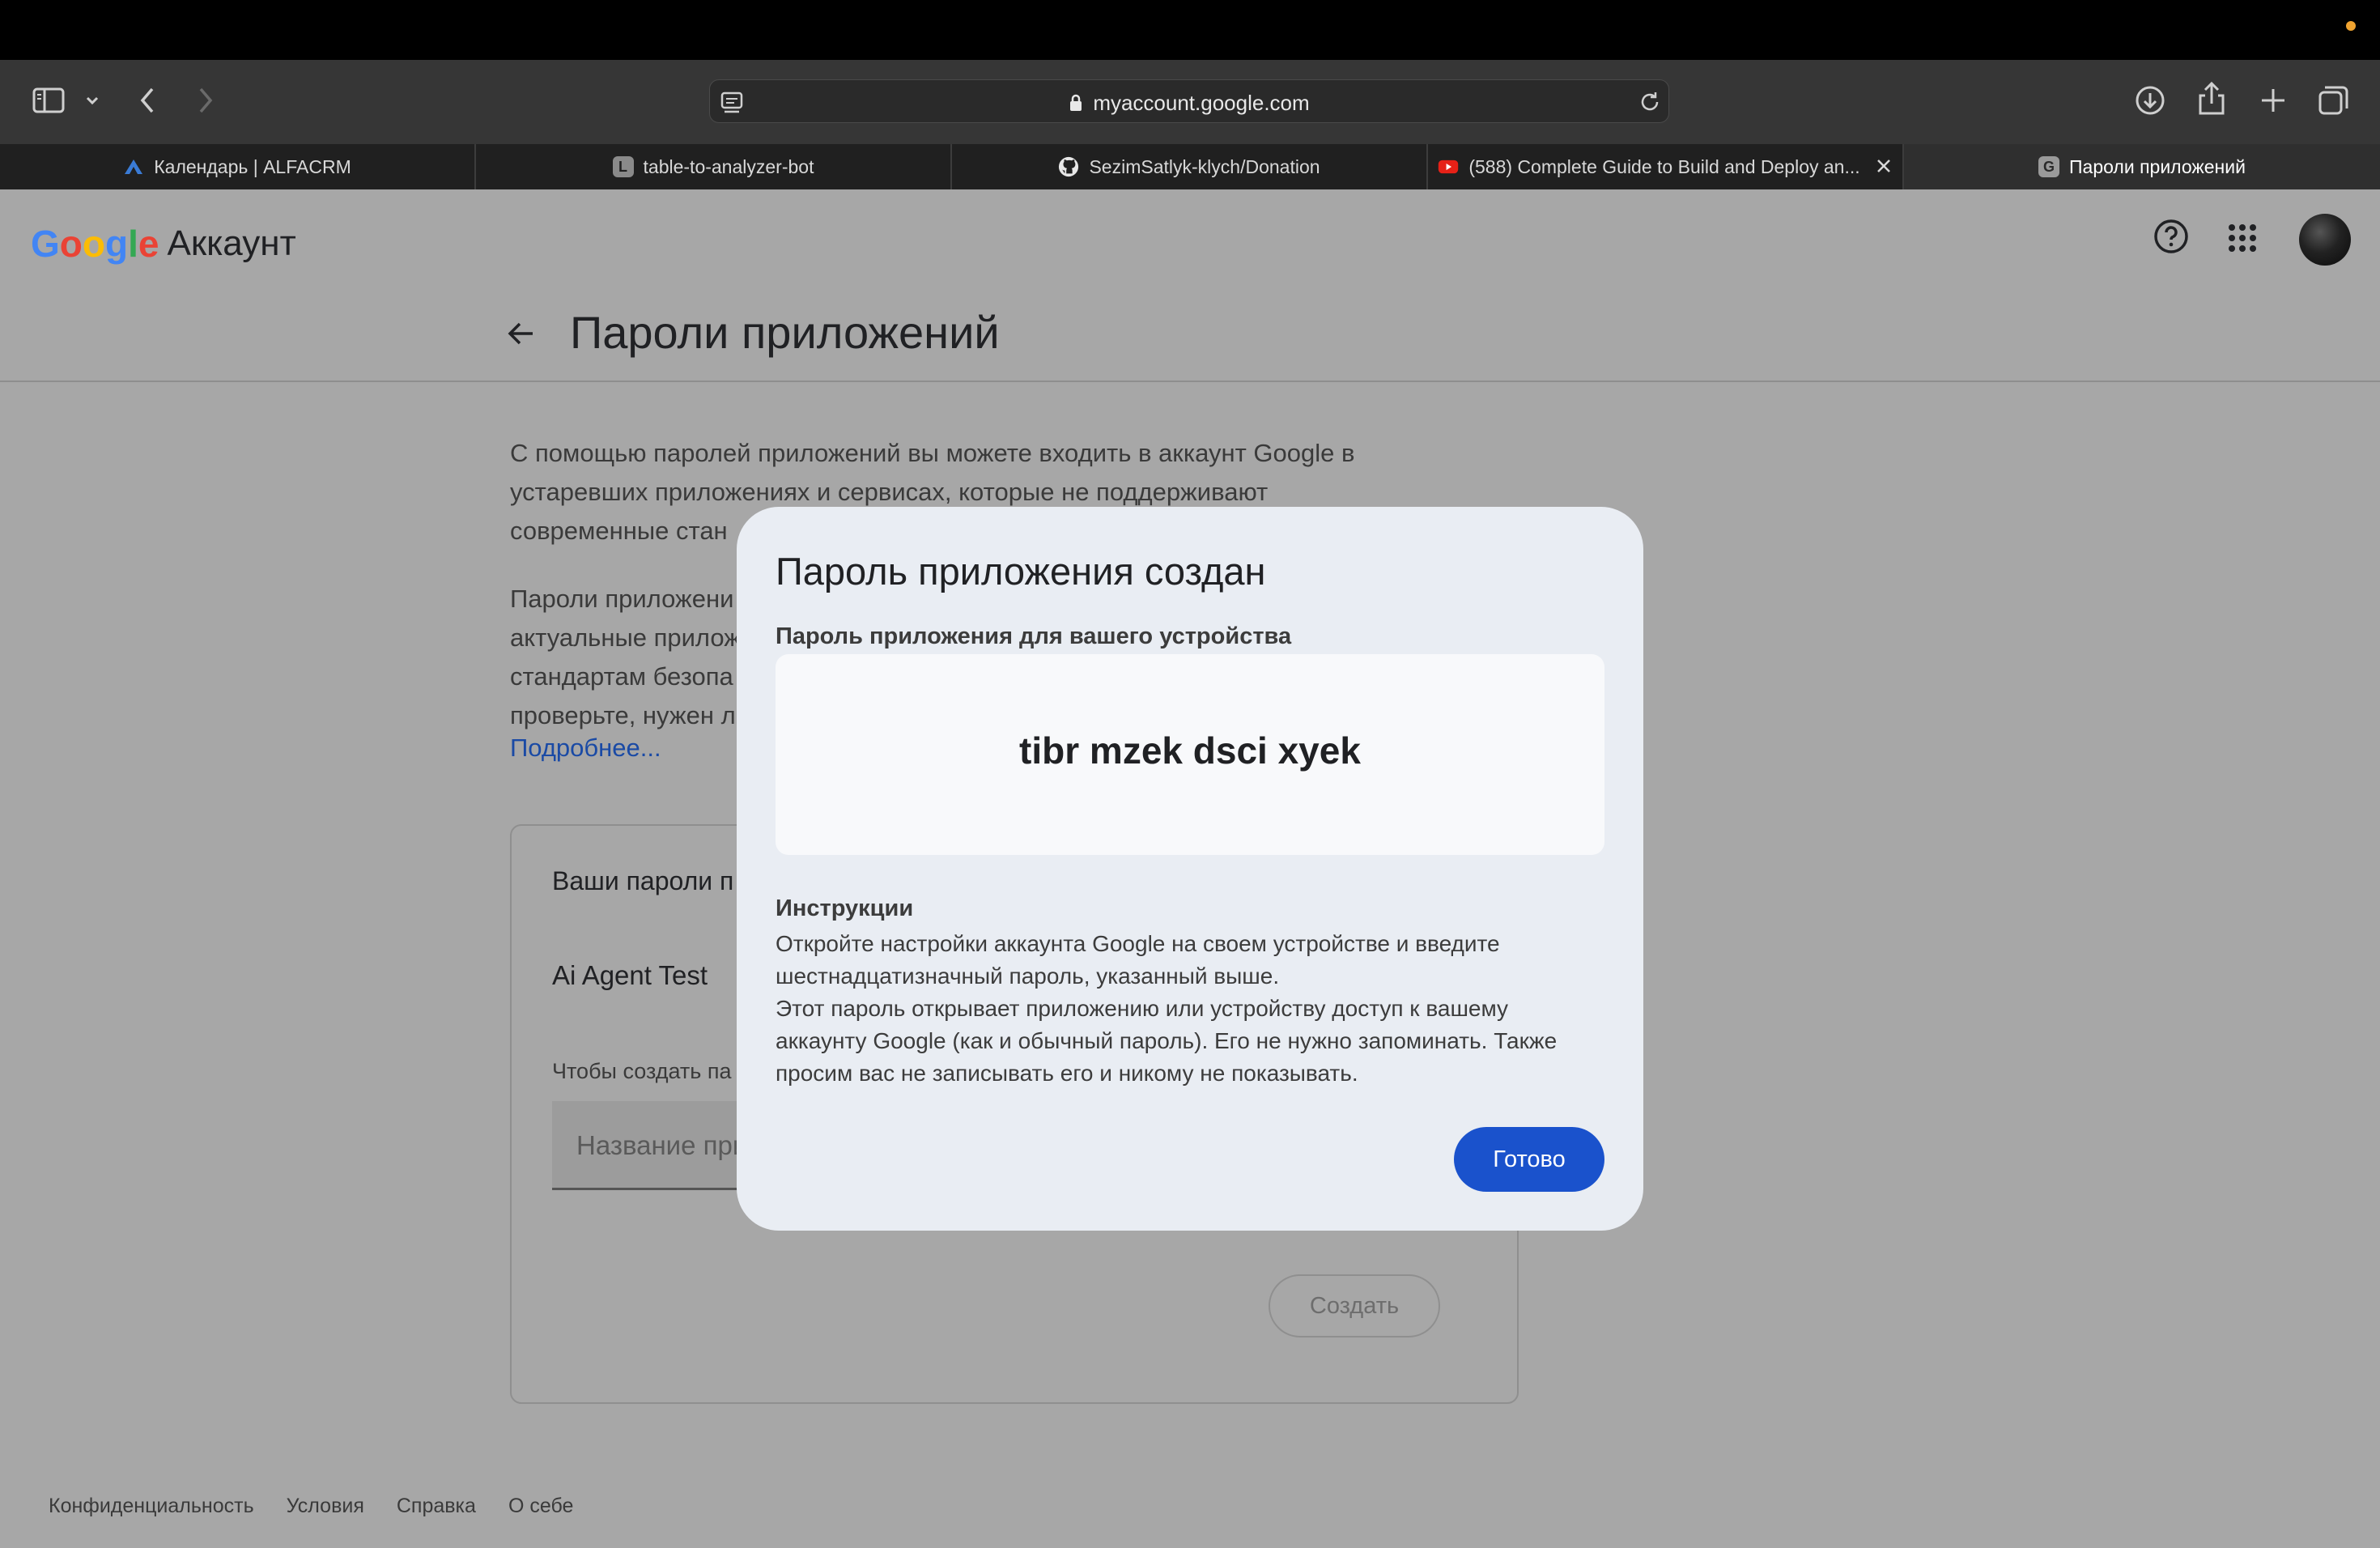  Describe the element at coordinates (232, 243) in the screenshot. I see `account-wordmark: Аккаунт` at that location.